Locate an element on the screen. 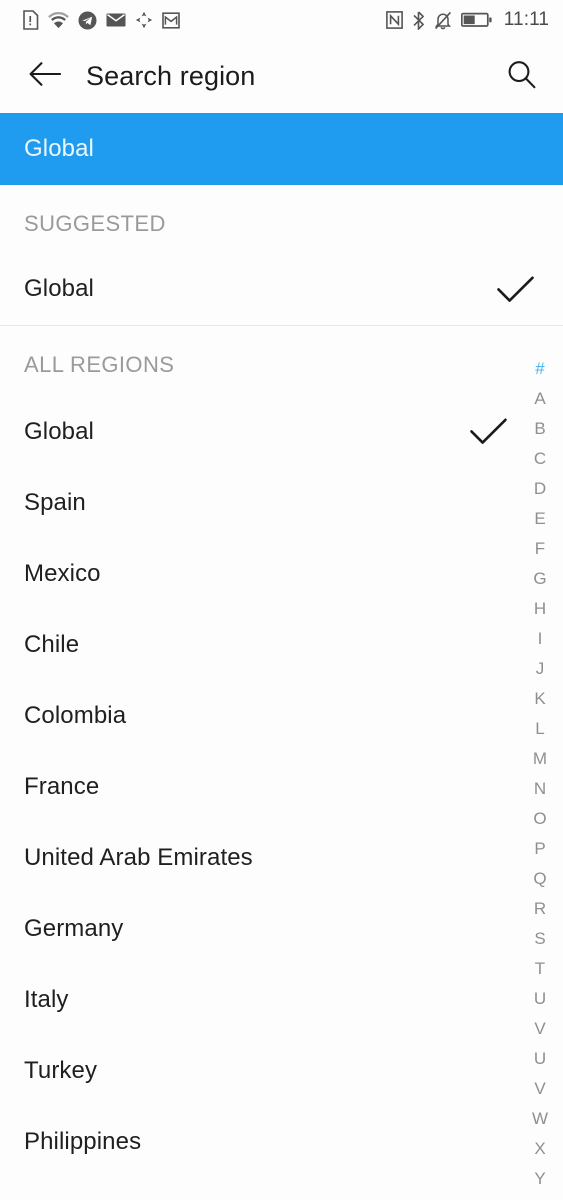 This screenshot has width=563, height=1200. alphabet-index-letter: C is located at coordinates (540, 458).